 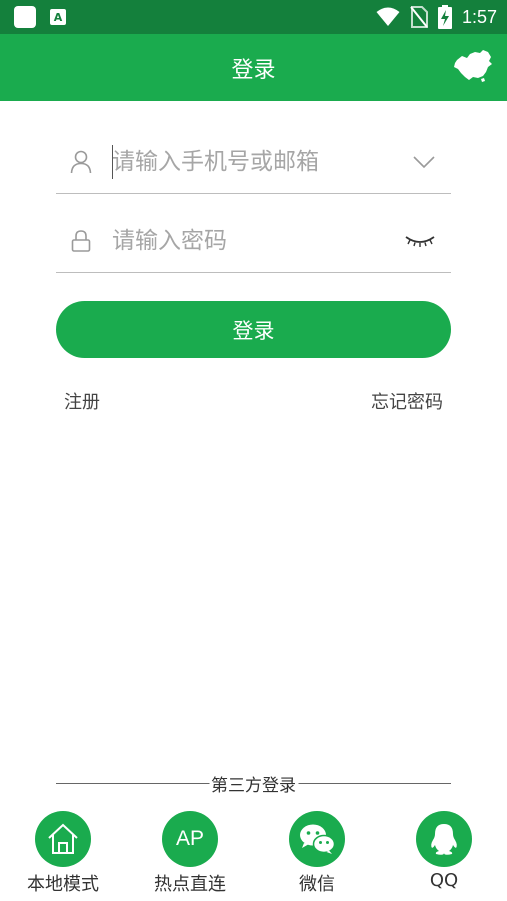 What do you see at coordinates (257, 161) in the screenshot?
I see `username-input` at bounding box center [257, 161].